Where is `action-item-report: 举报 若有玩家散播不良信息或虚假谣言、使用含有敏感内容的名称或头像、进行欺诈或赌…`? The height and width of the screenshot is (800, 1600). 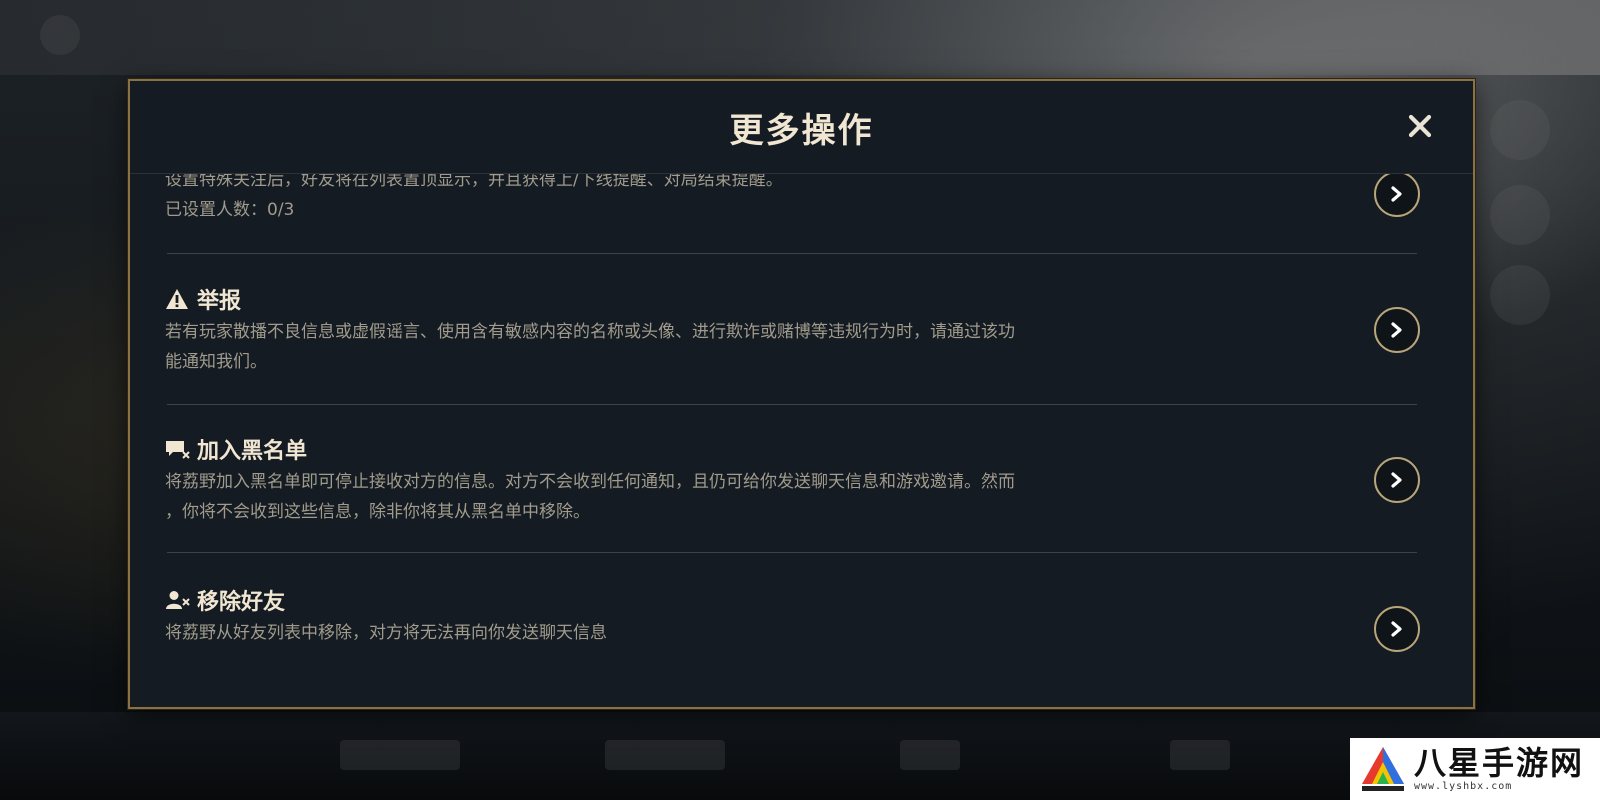 action-item-report: 举报 若有玩家散播不良信息或虚假谣言、使用含有敏感内容的名称或头像、进行欺诈或赌… is located at coordinates (792, 330).